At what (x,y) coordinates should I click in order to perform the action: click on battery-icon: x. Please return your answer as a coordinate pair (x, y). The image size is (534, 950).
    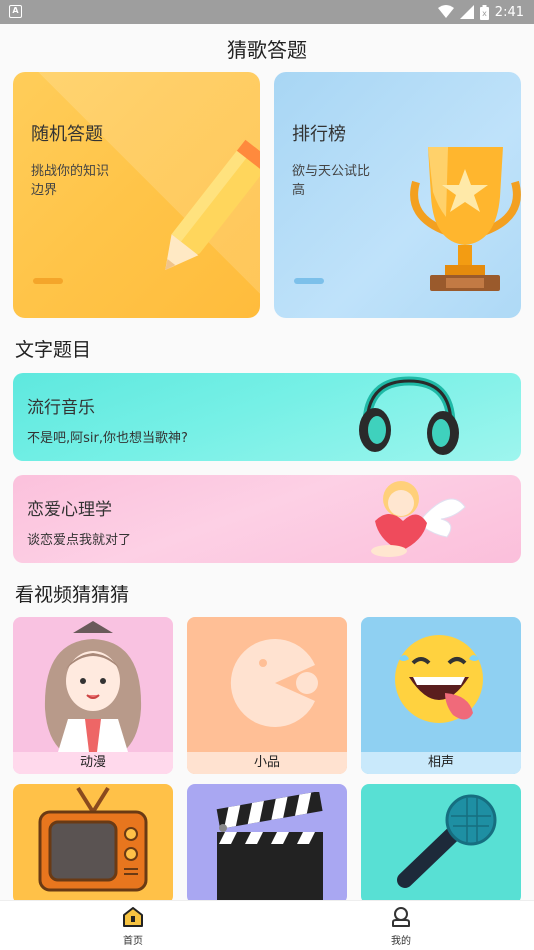
    Looking at the image, I should click on (484, 12).